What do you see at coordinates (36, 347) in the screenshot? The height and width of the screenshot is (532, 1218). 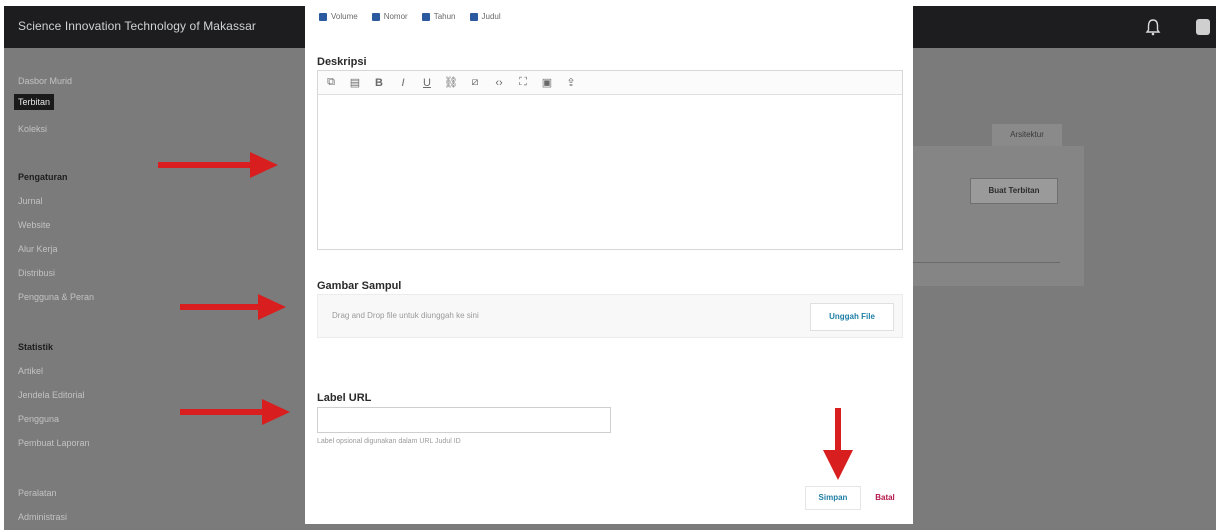 I see `sidebar-section-statistics: Statistik` at bounding box center [36, 347].